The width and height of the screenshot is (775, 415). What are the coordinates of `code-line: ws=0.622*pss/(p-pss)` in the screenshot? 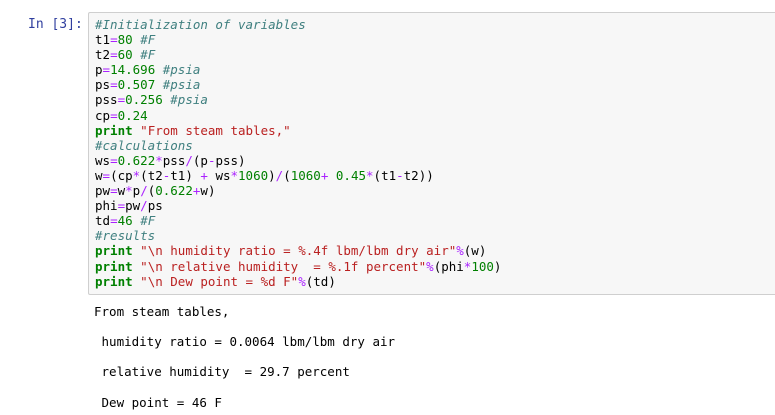 It's located at (298, 160).